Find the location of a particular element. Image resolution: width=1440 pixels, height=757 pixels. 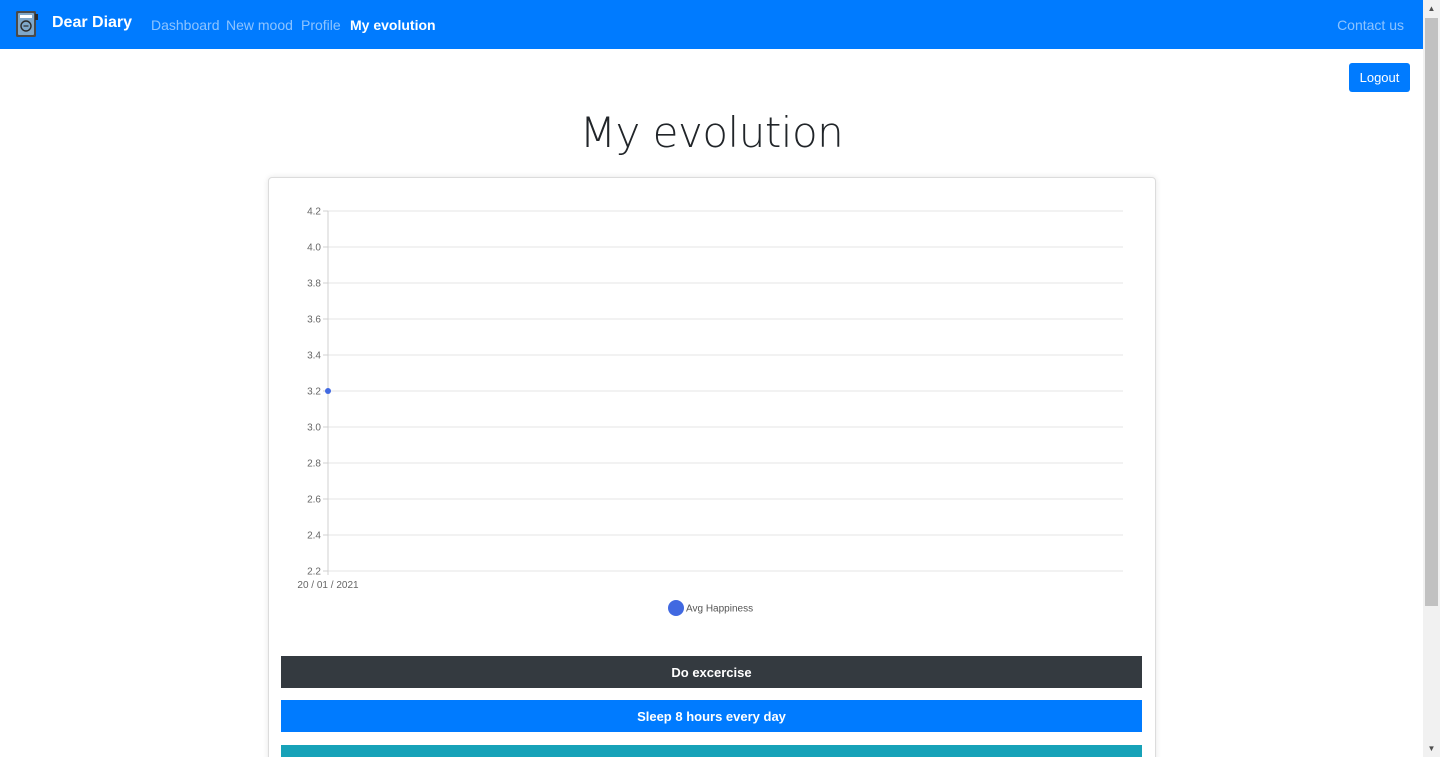

y-tick-label: 3.8 is located at coordinates (314, 284).